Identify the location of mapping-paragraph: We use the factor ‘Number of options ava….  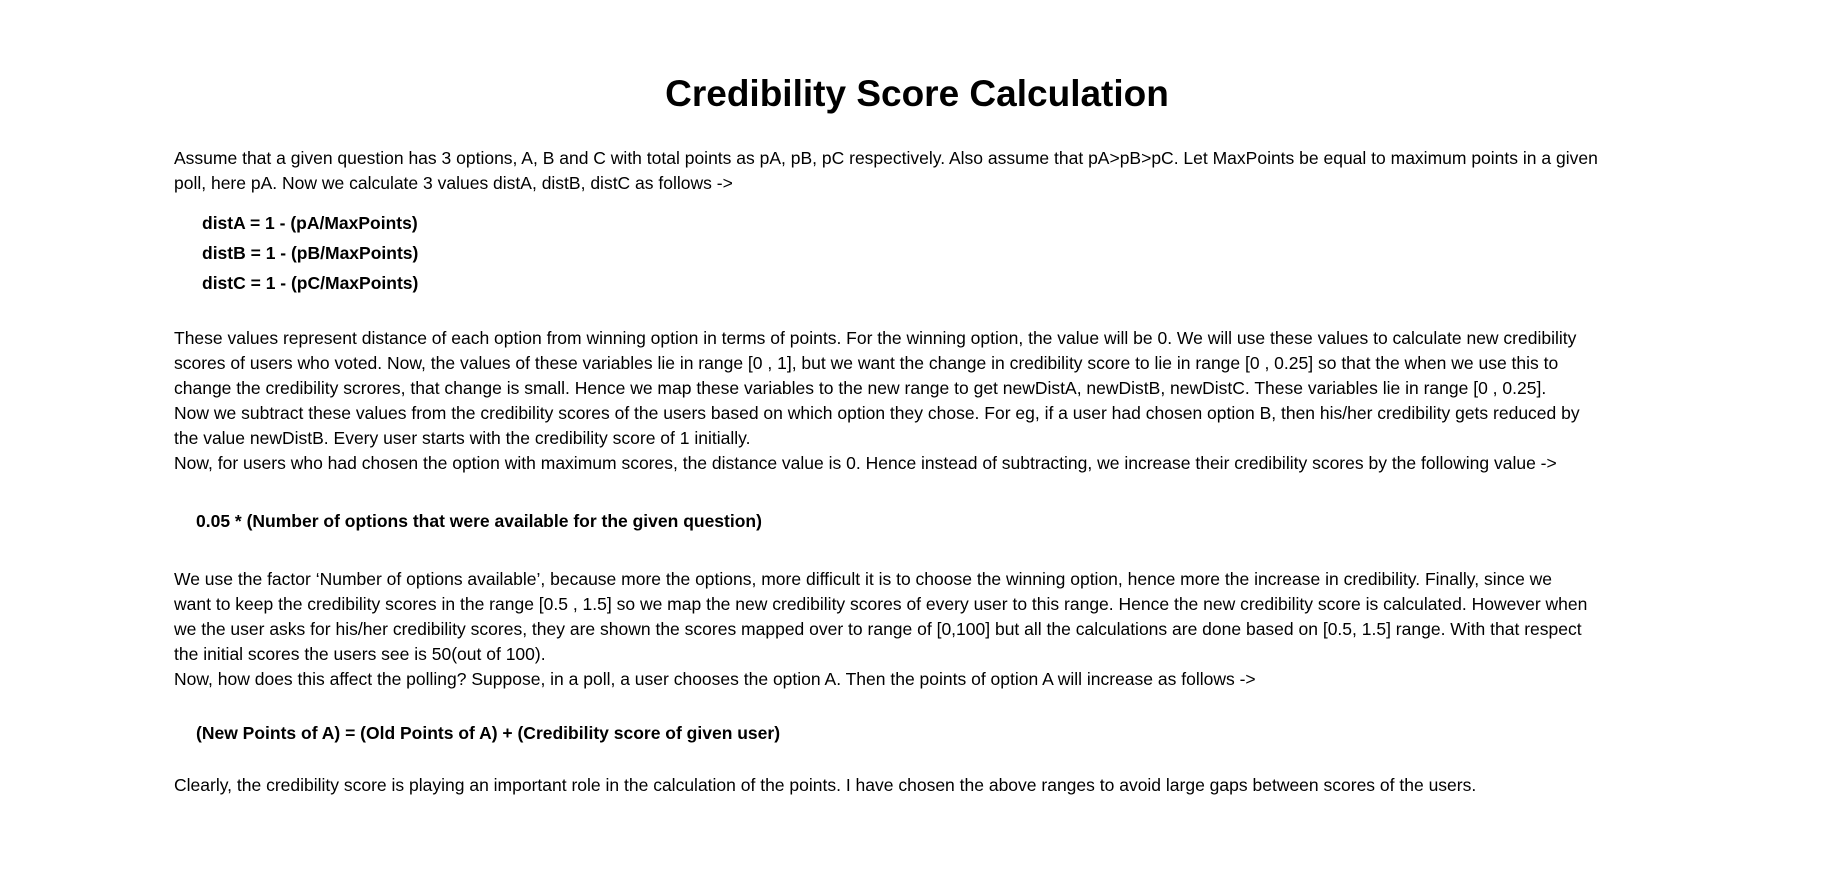
(909, 629).